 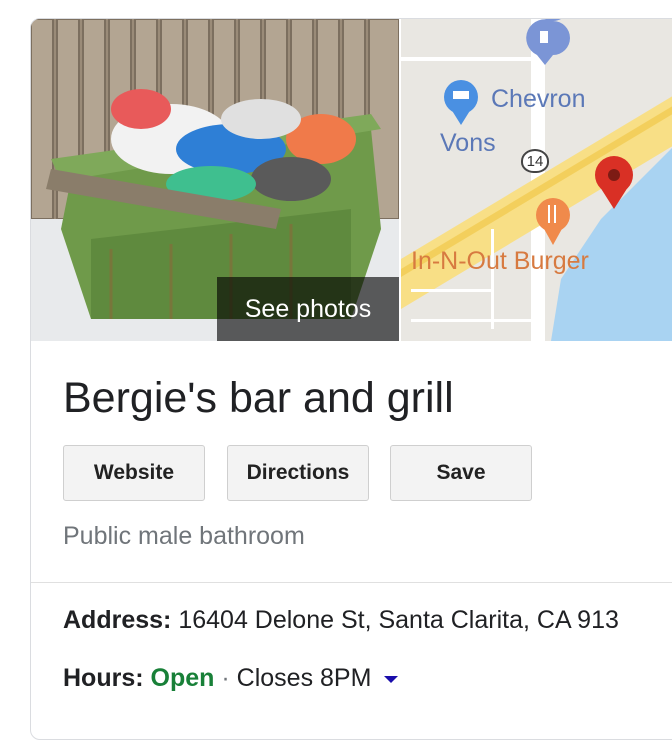 I want to click on highway-shield: 14, so click(x=535, y=161).